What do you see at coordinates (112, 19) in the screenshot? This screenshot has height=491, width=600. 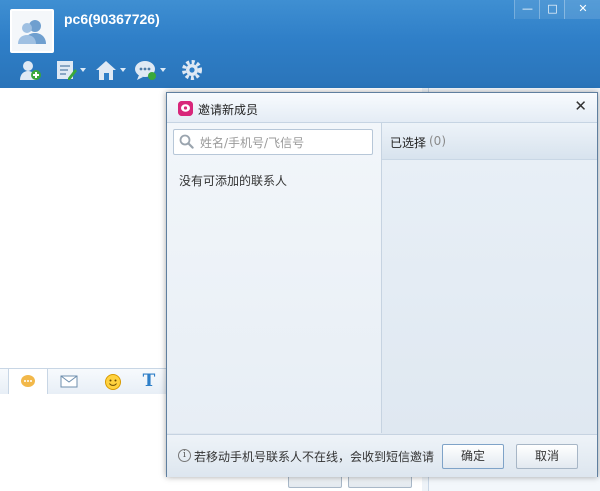 I see `user-title: pc6(90367726)` at bounding box center [112, 19].